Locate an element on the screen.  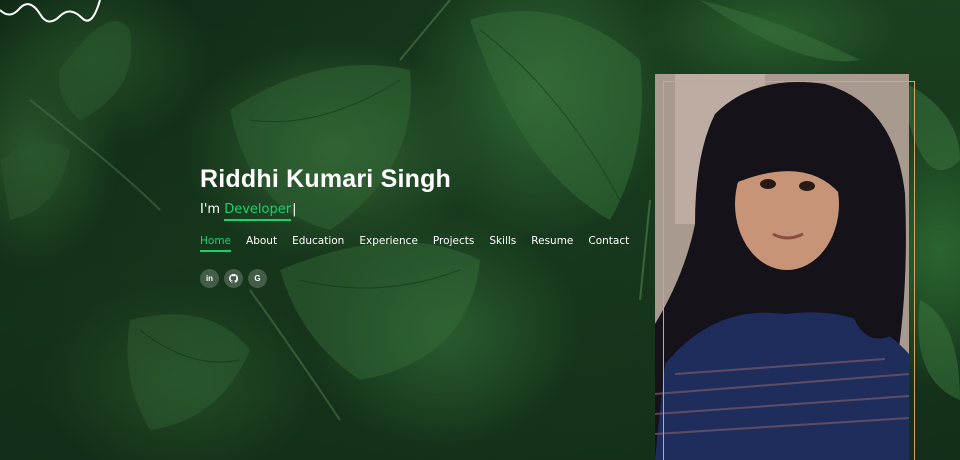
profile-name: Riddhi Kumari Singh is located at coordinates (326, 179).